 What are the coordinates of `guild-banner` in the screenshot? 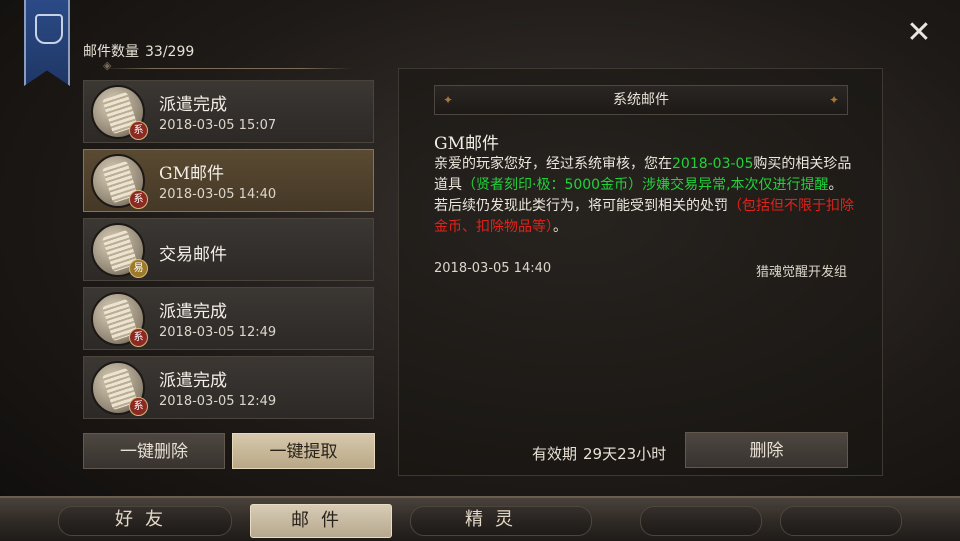 It's located at (47, 43).